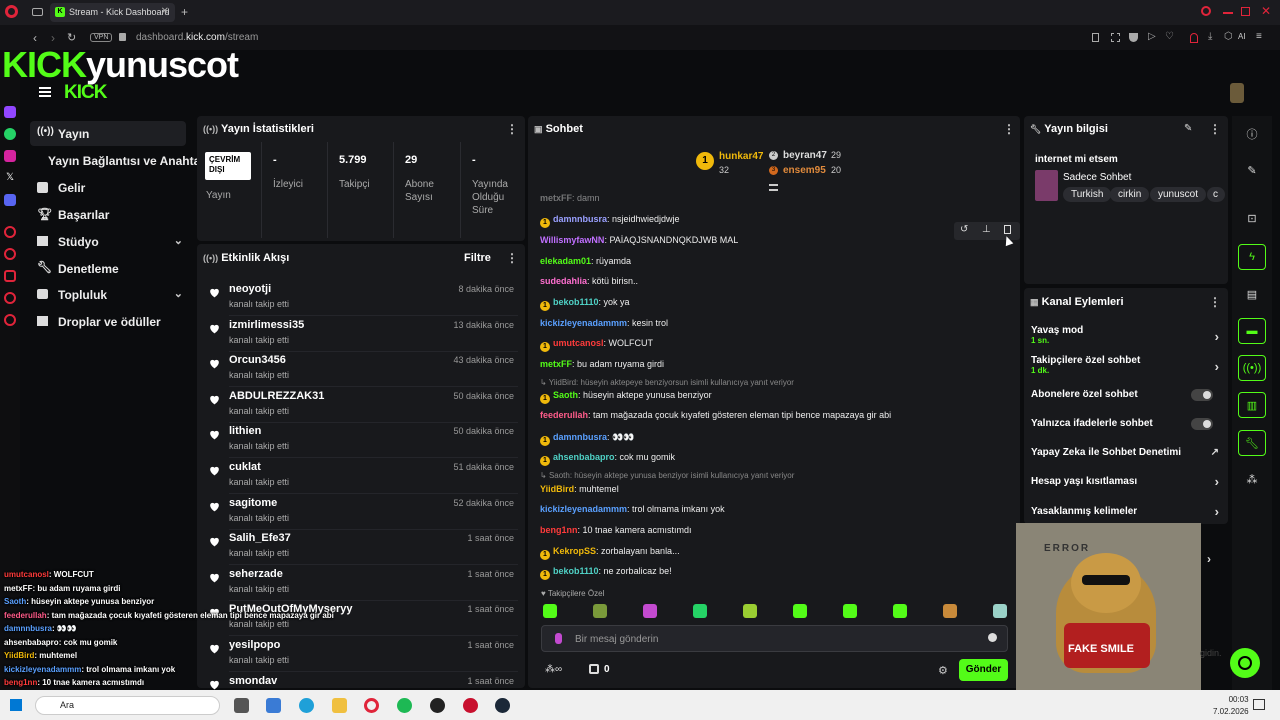 The width and height of the screenshot is (1280, 720). I want to click on nav-item-gelir: Gelir, so click(112, 187).